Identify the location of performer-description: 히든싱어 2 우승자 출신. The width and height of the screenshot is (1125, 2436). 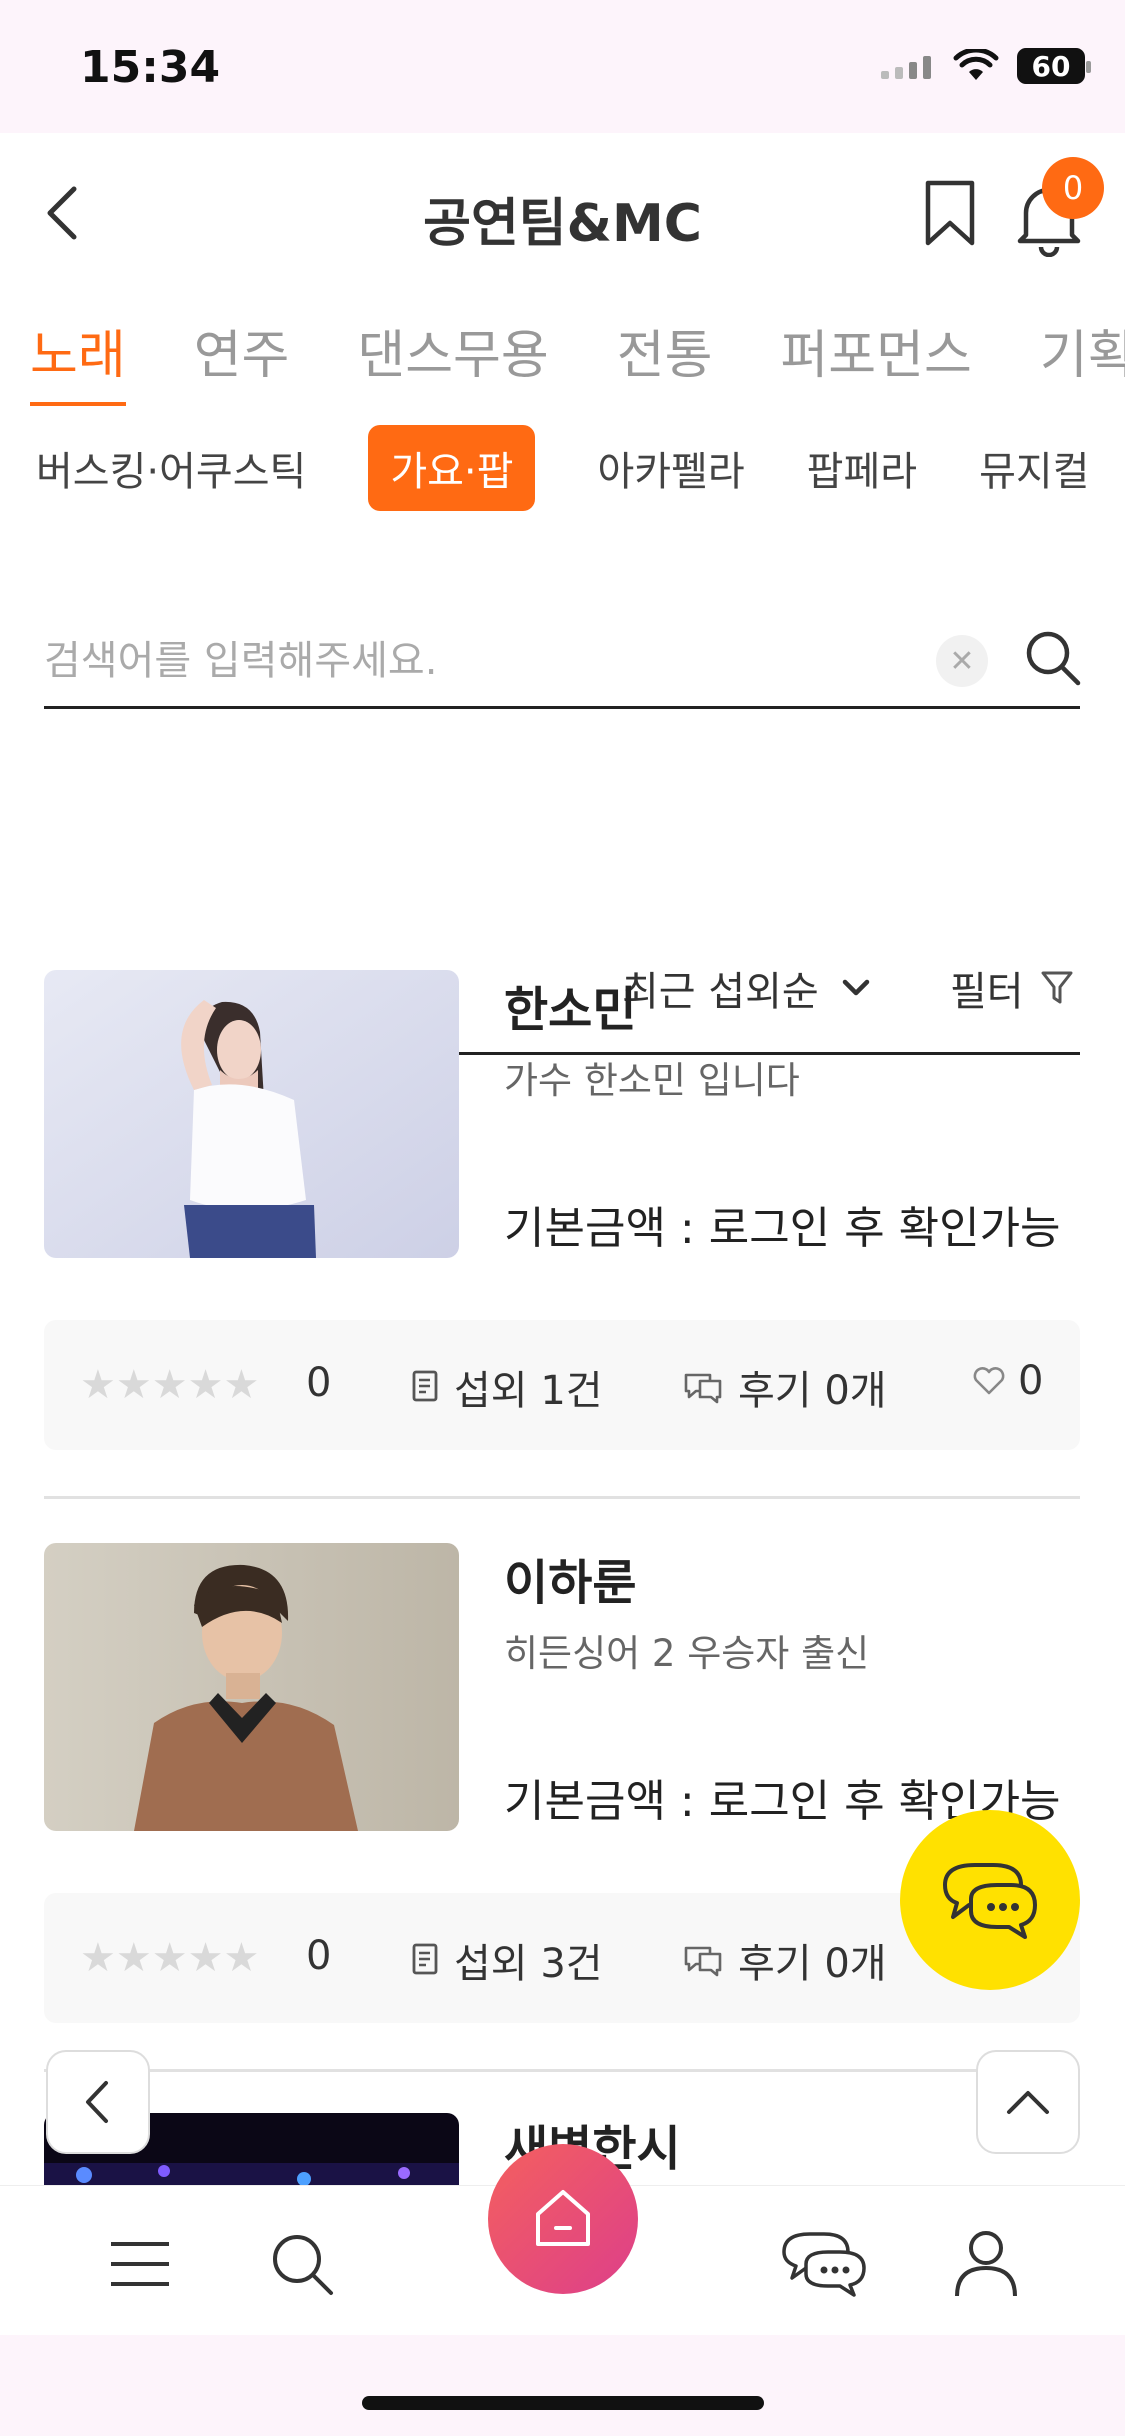
(687, 1653).